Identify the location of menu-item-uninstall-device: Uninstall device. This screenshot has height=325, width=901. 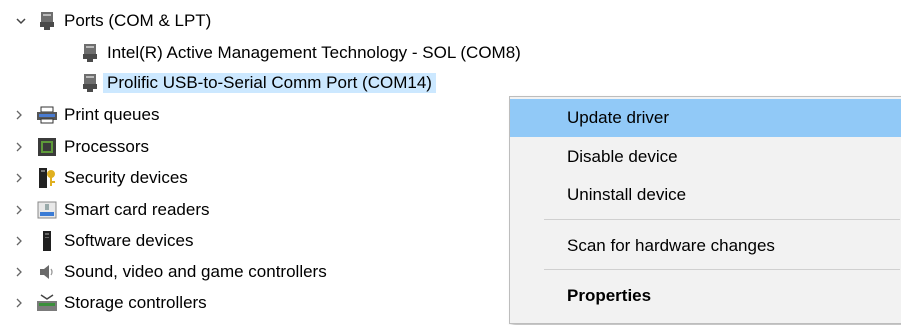
(705, 195).